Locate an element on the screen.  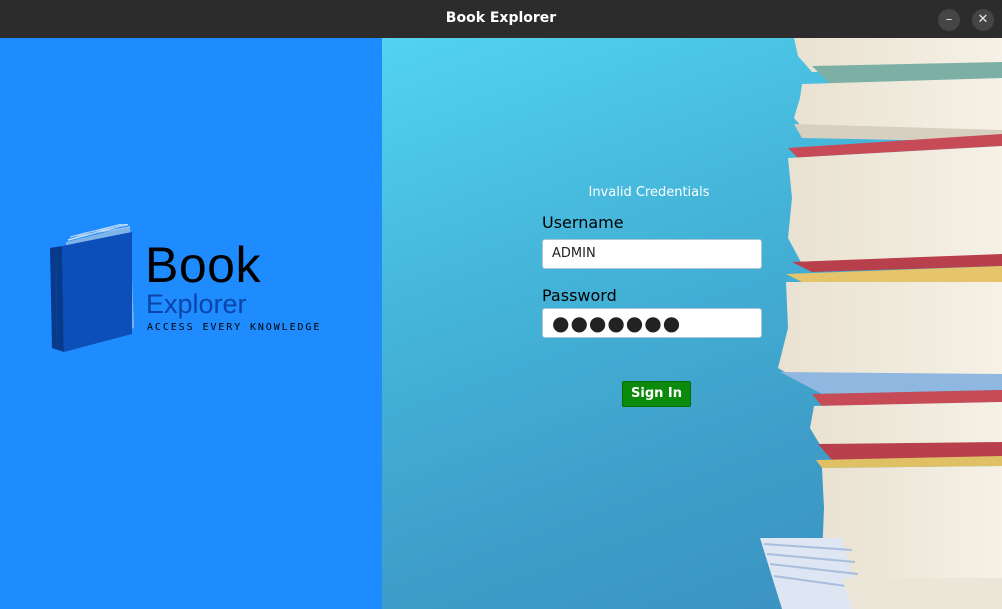
window-title: Book Explorer is located at coordinates (501, 18).